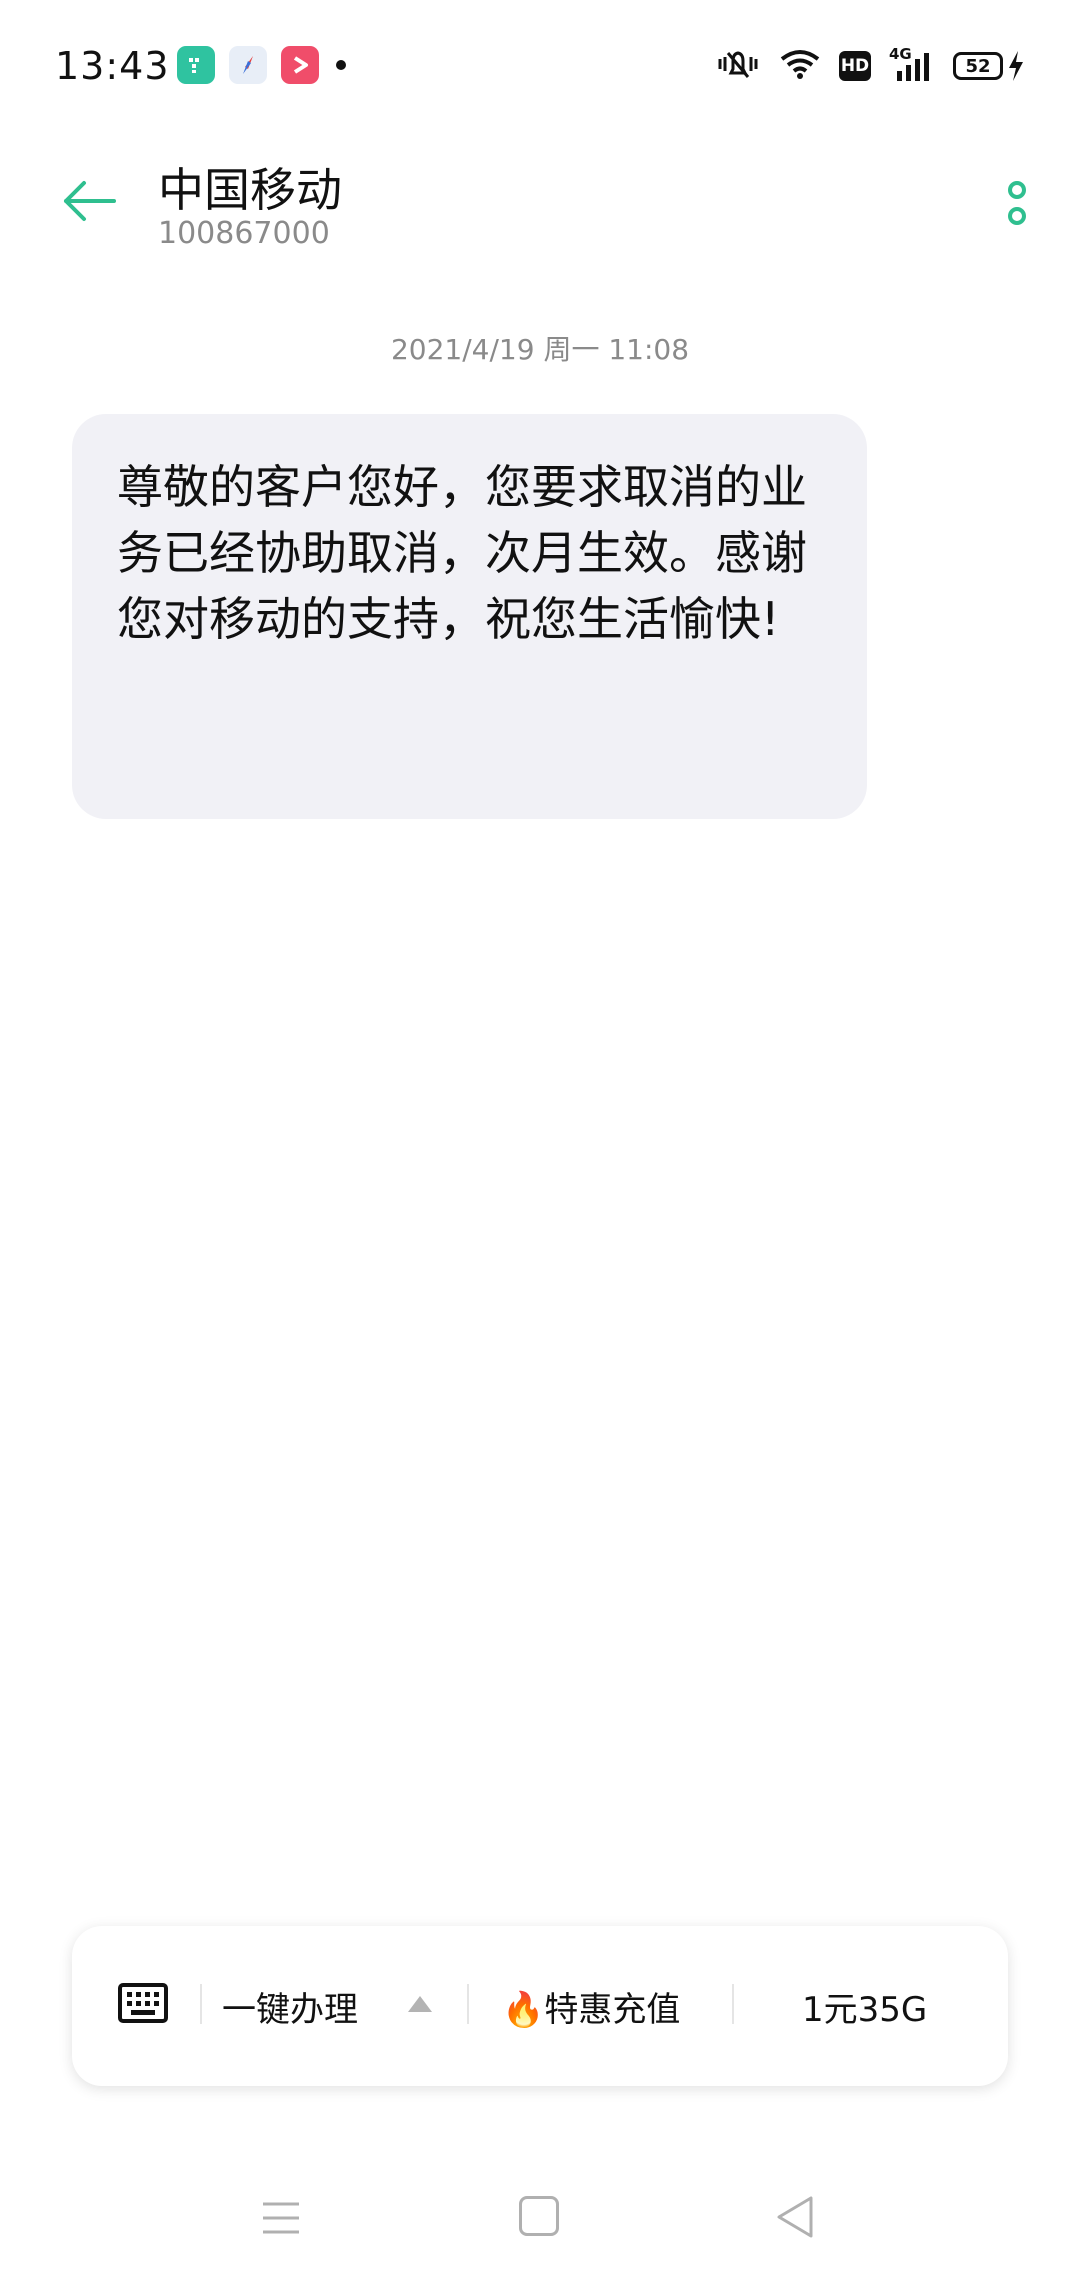 Image resolution: width=1080 pixels, height=2280 pixels. I want to click on keyboard-toggle-button, so click(143, 2004).